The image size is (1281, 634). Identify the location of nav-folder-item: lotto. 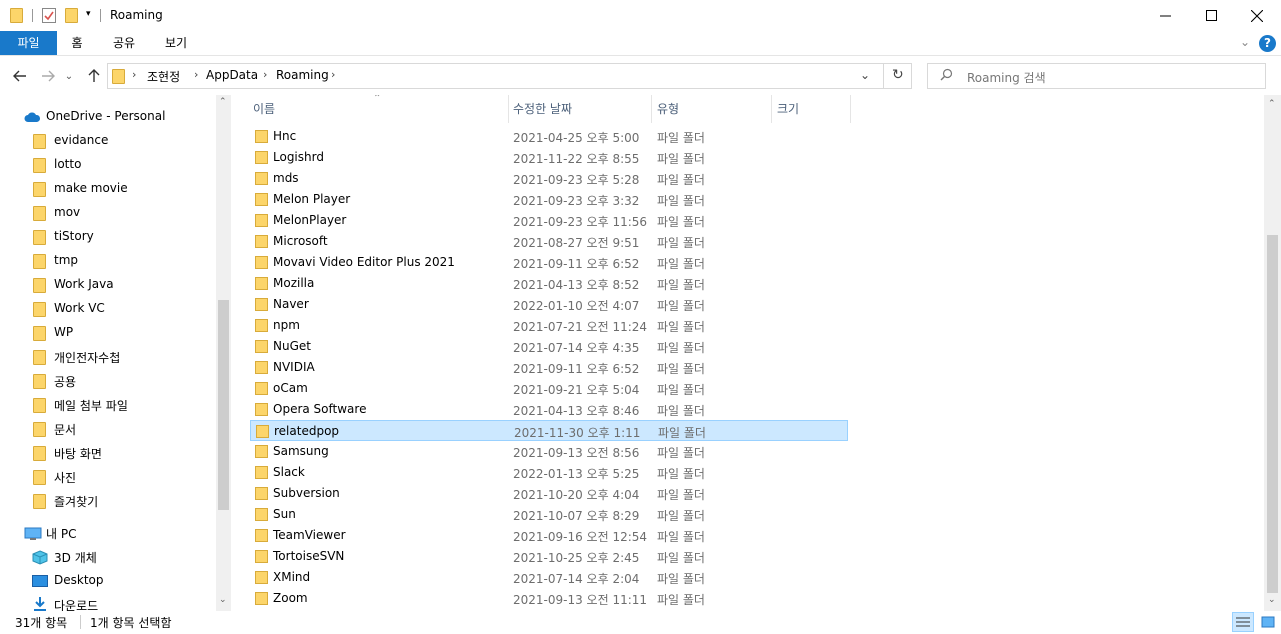
(107, 165).